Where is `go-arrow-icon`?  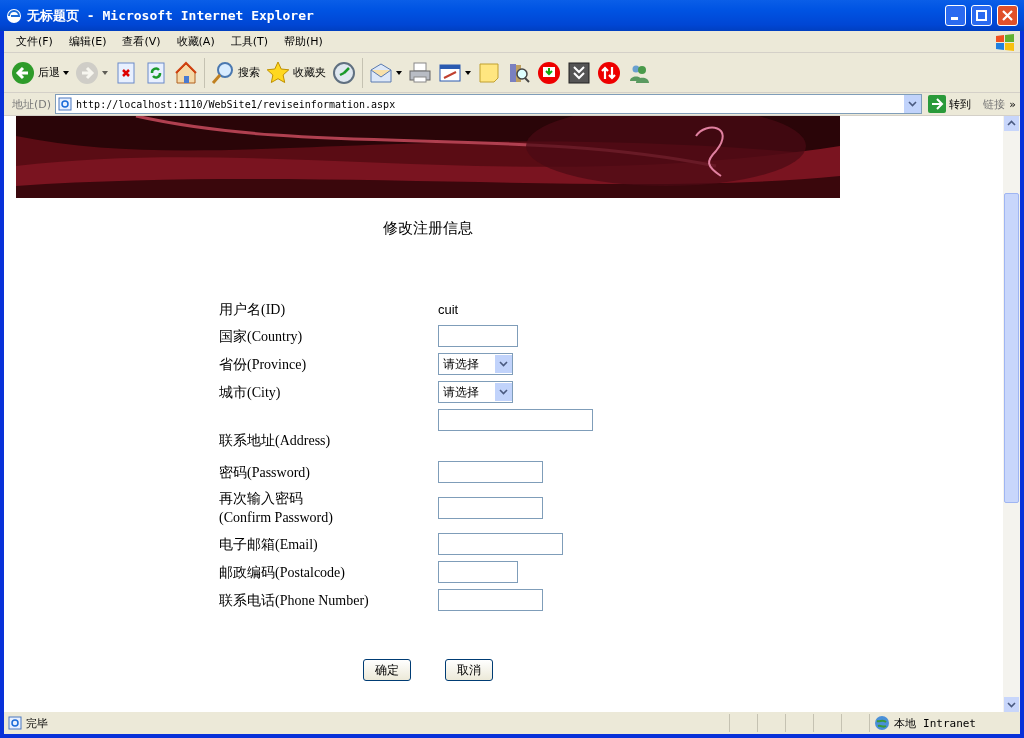
go-arrow-icon is located at coordinates (937, 104).